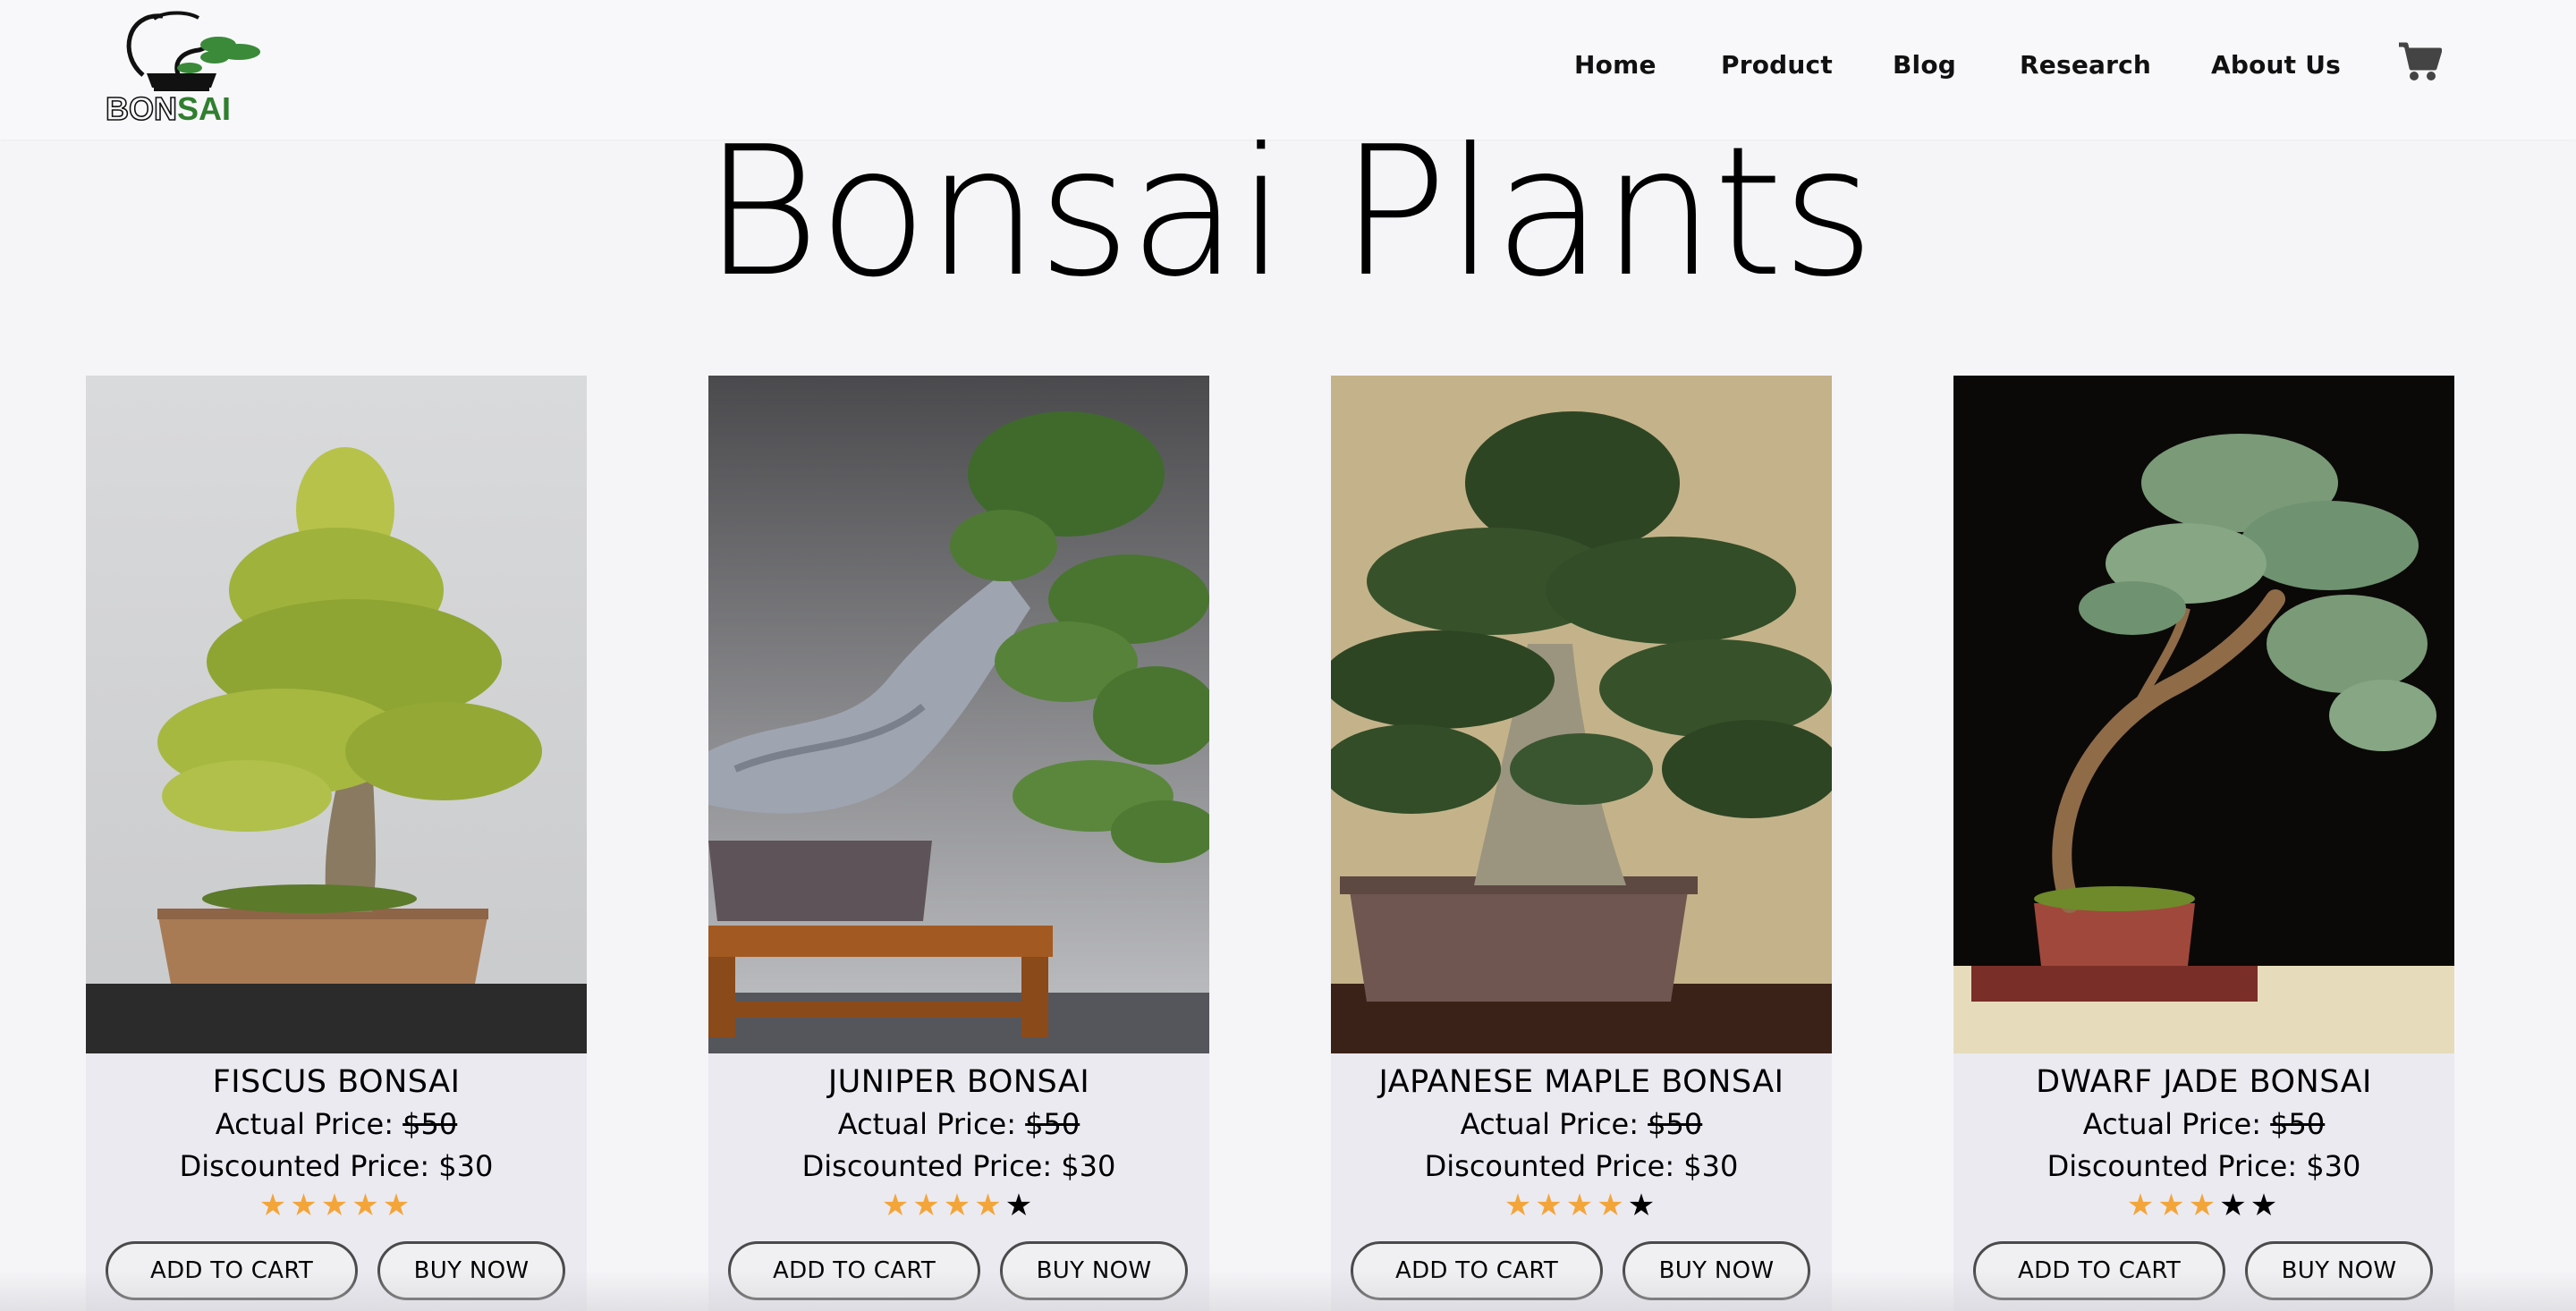 Image resolution: width=2576 pixels, height=1311 pixels. I want to click on product-name: FISCUS BONSAI, so click(336, 1082).